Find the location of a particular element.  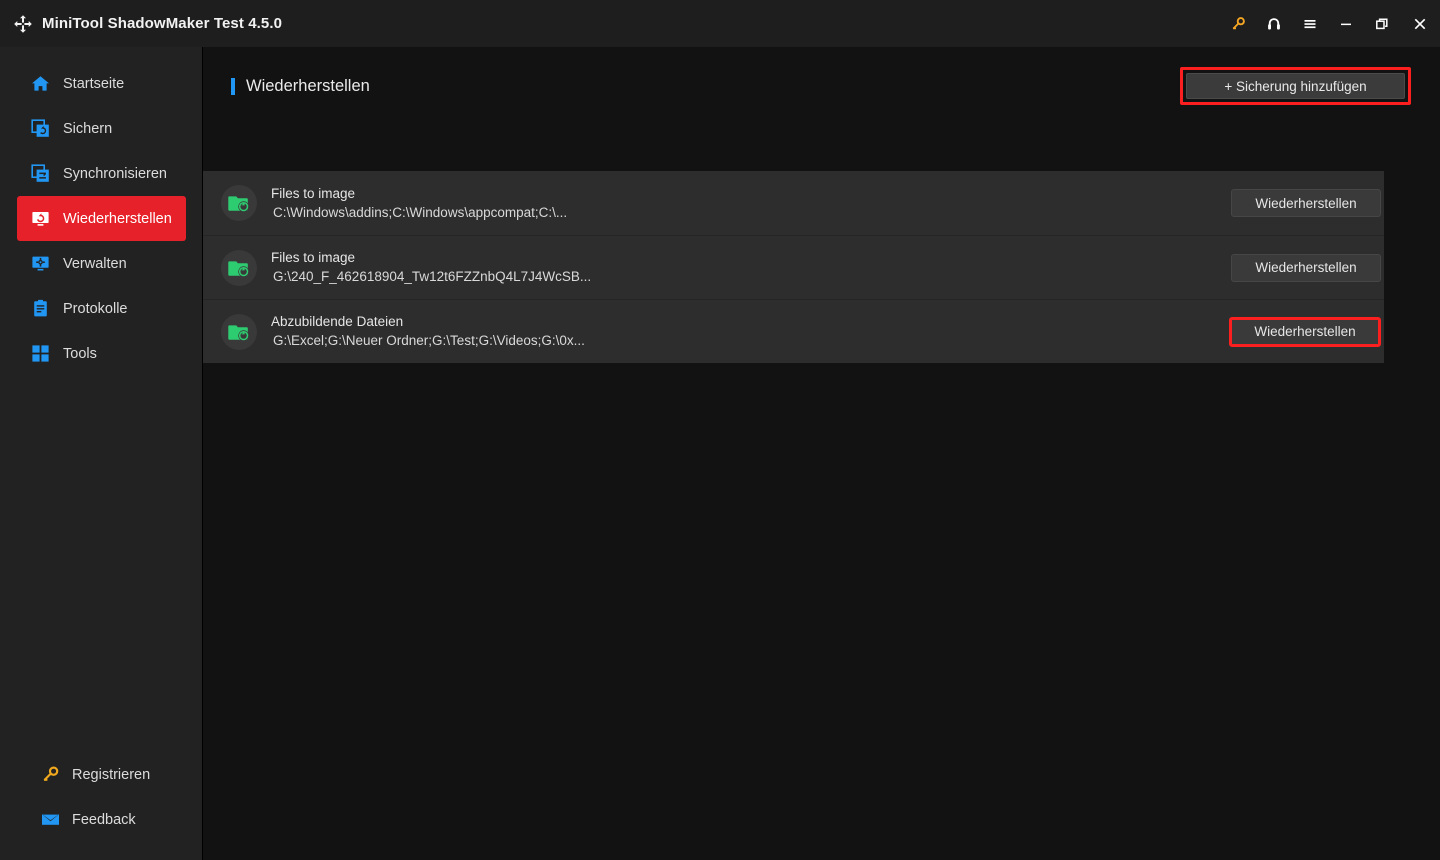

headset-icon is located at coordinates (1274, 23).